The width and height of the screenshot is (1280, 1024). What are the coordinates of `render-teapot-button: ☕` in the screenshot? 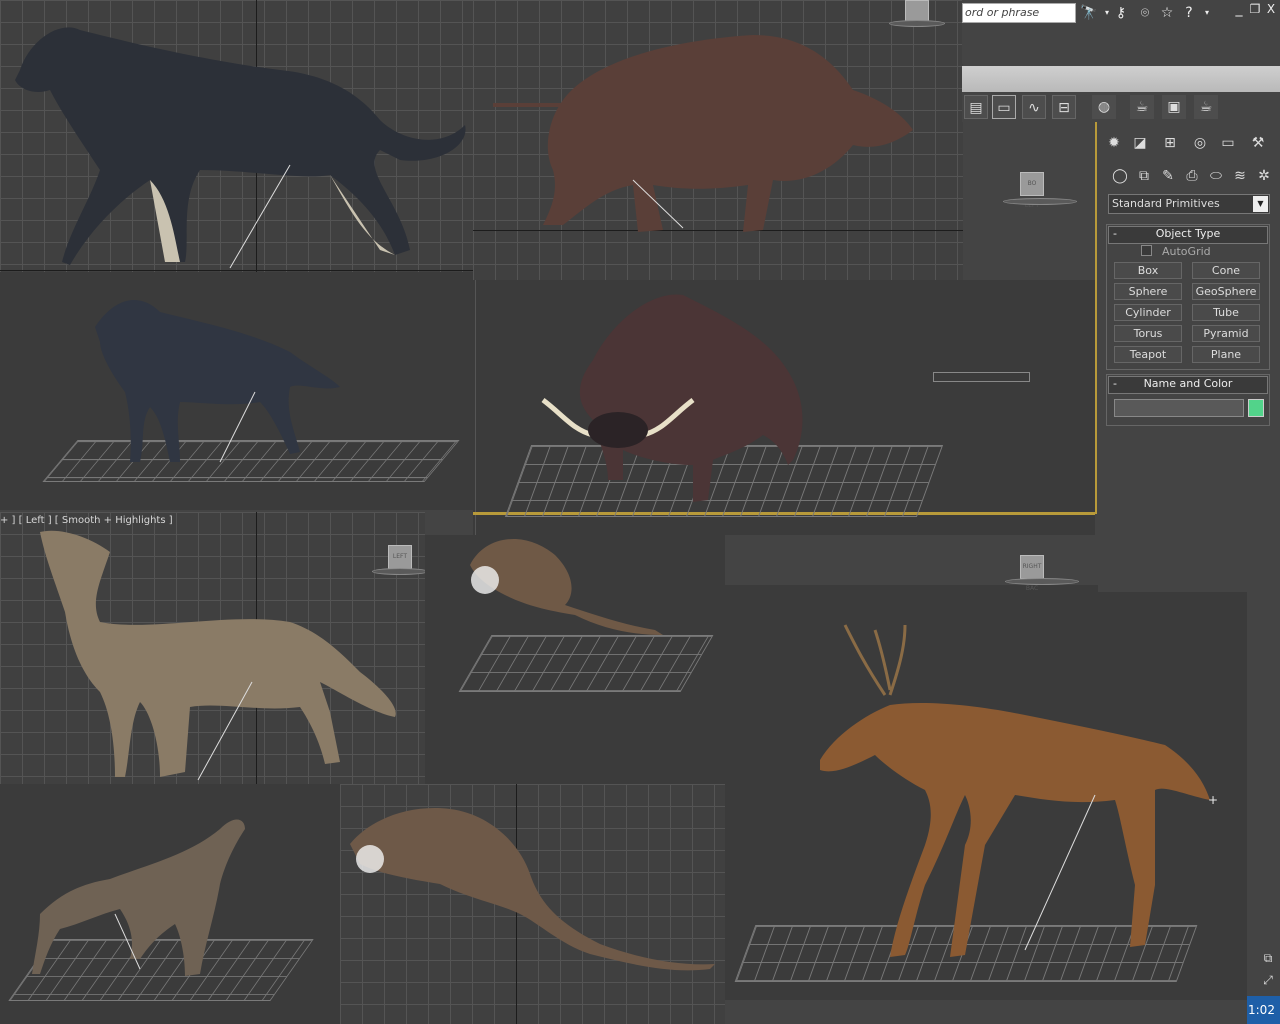 It's located at (1206, 107).